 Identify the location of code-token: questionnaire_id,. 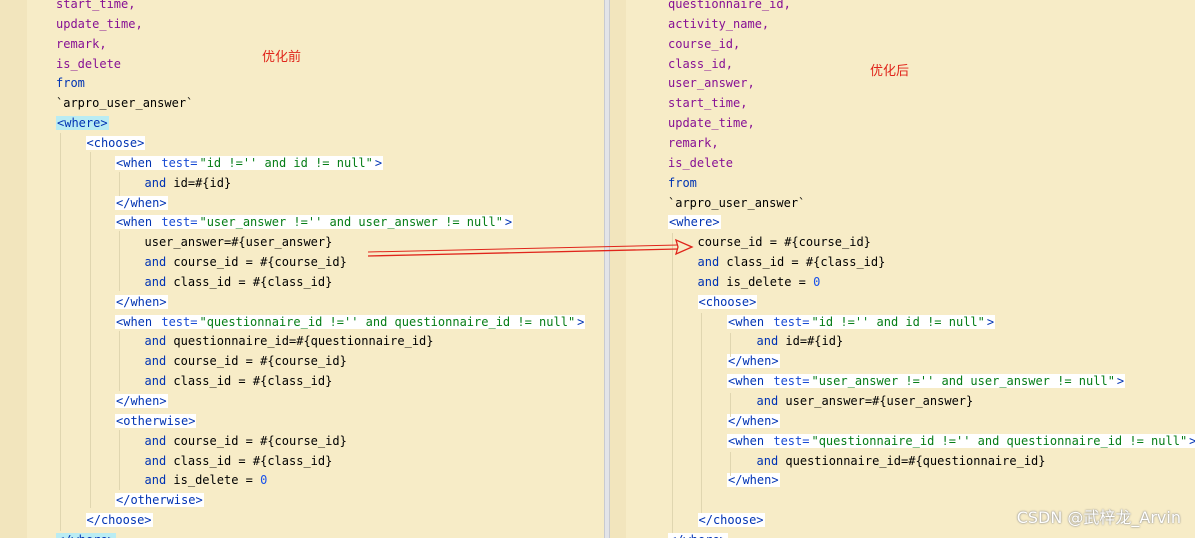
(729, 5).